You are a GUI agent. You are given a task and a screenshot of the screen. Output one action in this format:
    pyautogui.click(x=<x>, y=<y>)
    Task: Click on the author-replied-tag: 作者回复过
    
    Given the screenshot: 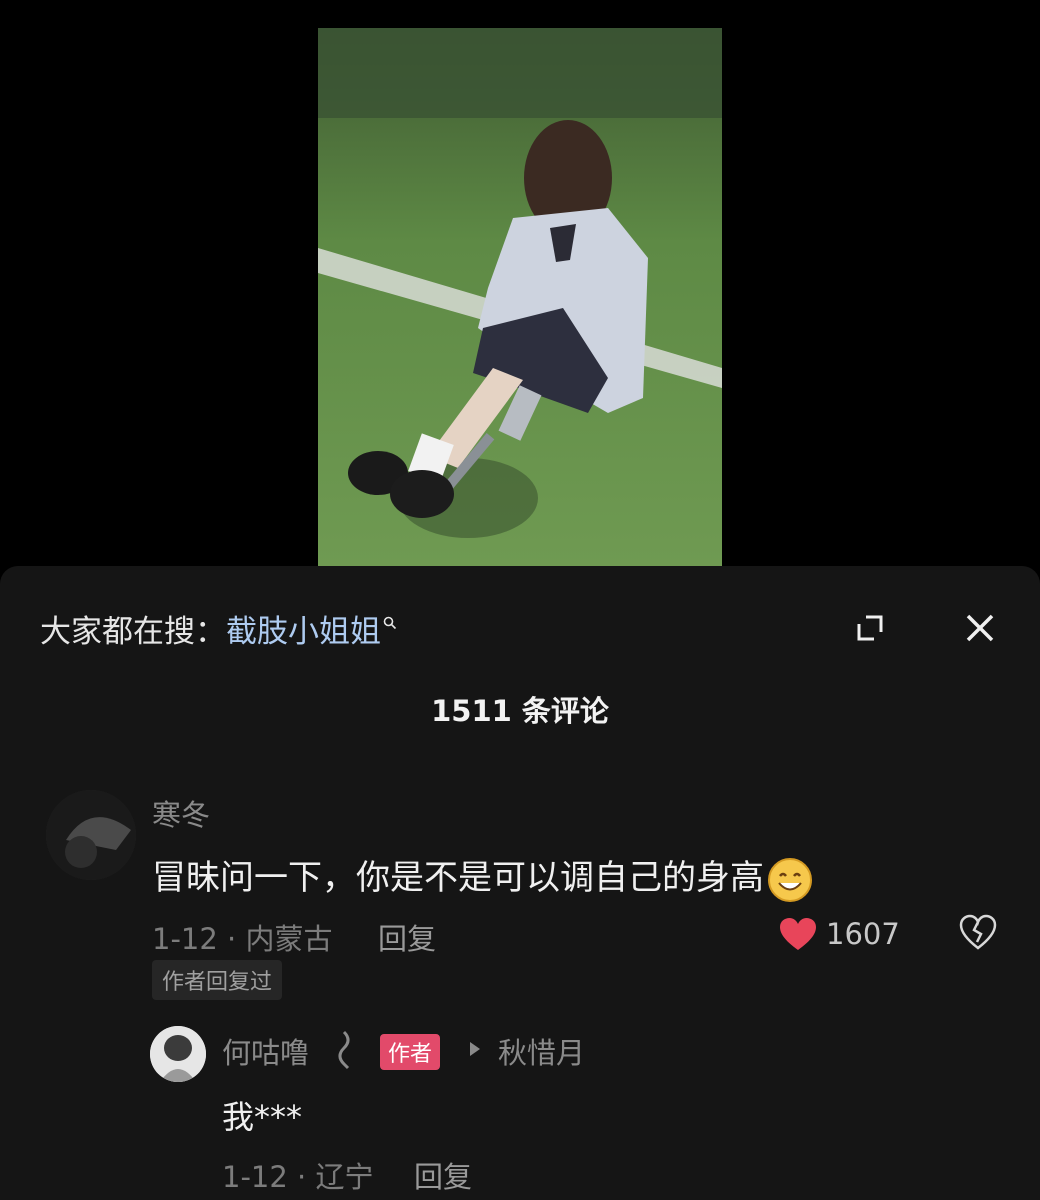 What is the action you would take?
    pyautogui.click(x=217, y=980)
    